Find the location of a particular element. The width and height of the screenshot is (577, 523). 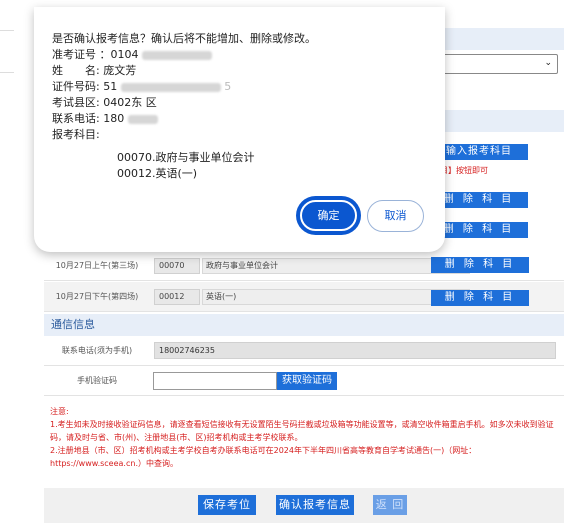

id-value: 51 is located at coordinates (110, 86).